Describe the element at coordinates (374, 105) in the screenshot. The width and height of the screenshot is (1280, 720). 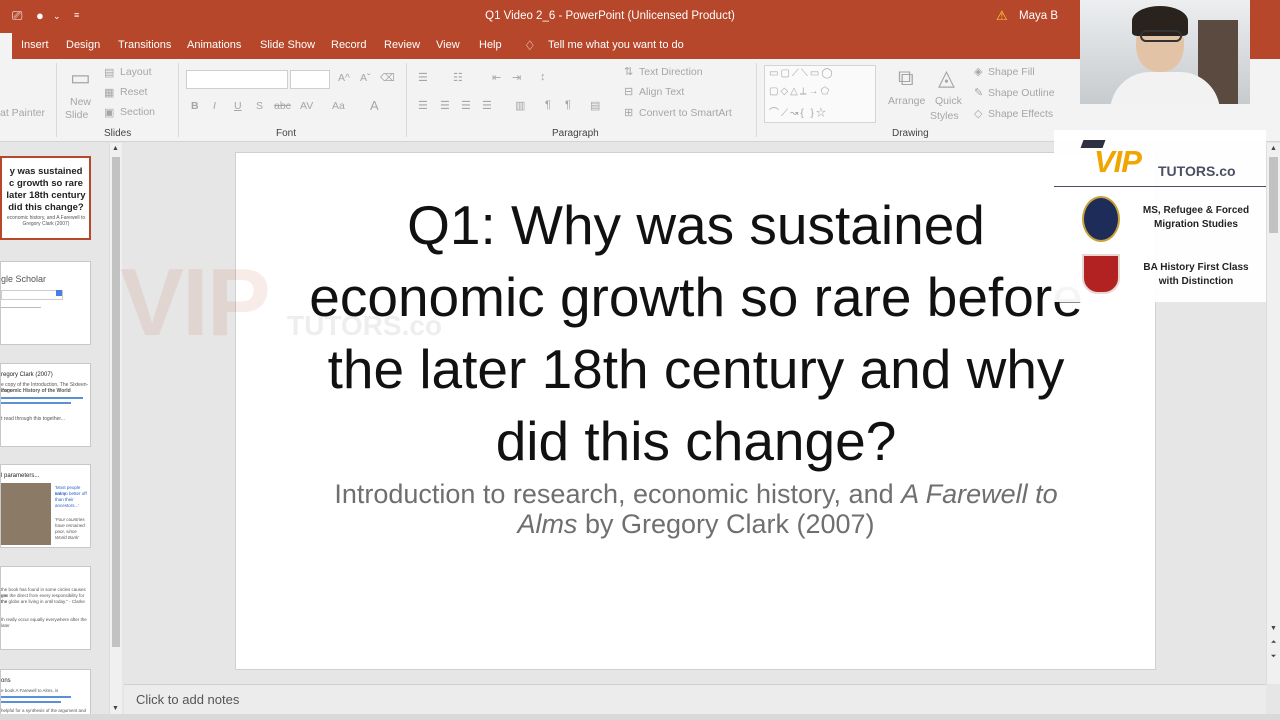
I see `font-color-button: A` at that location.